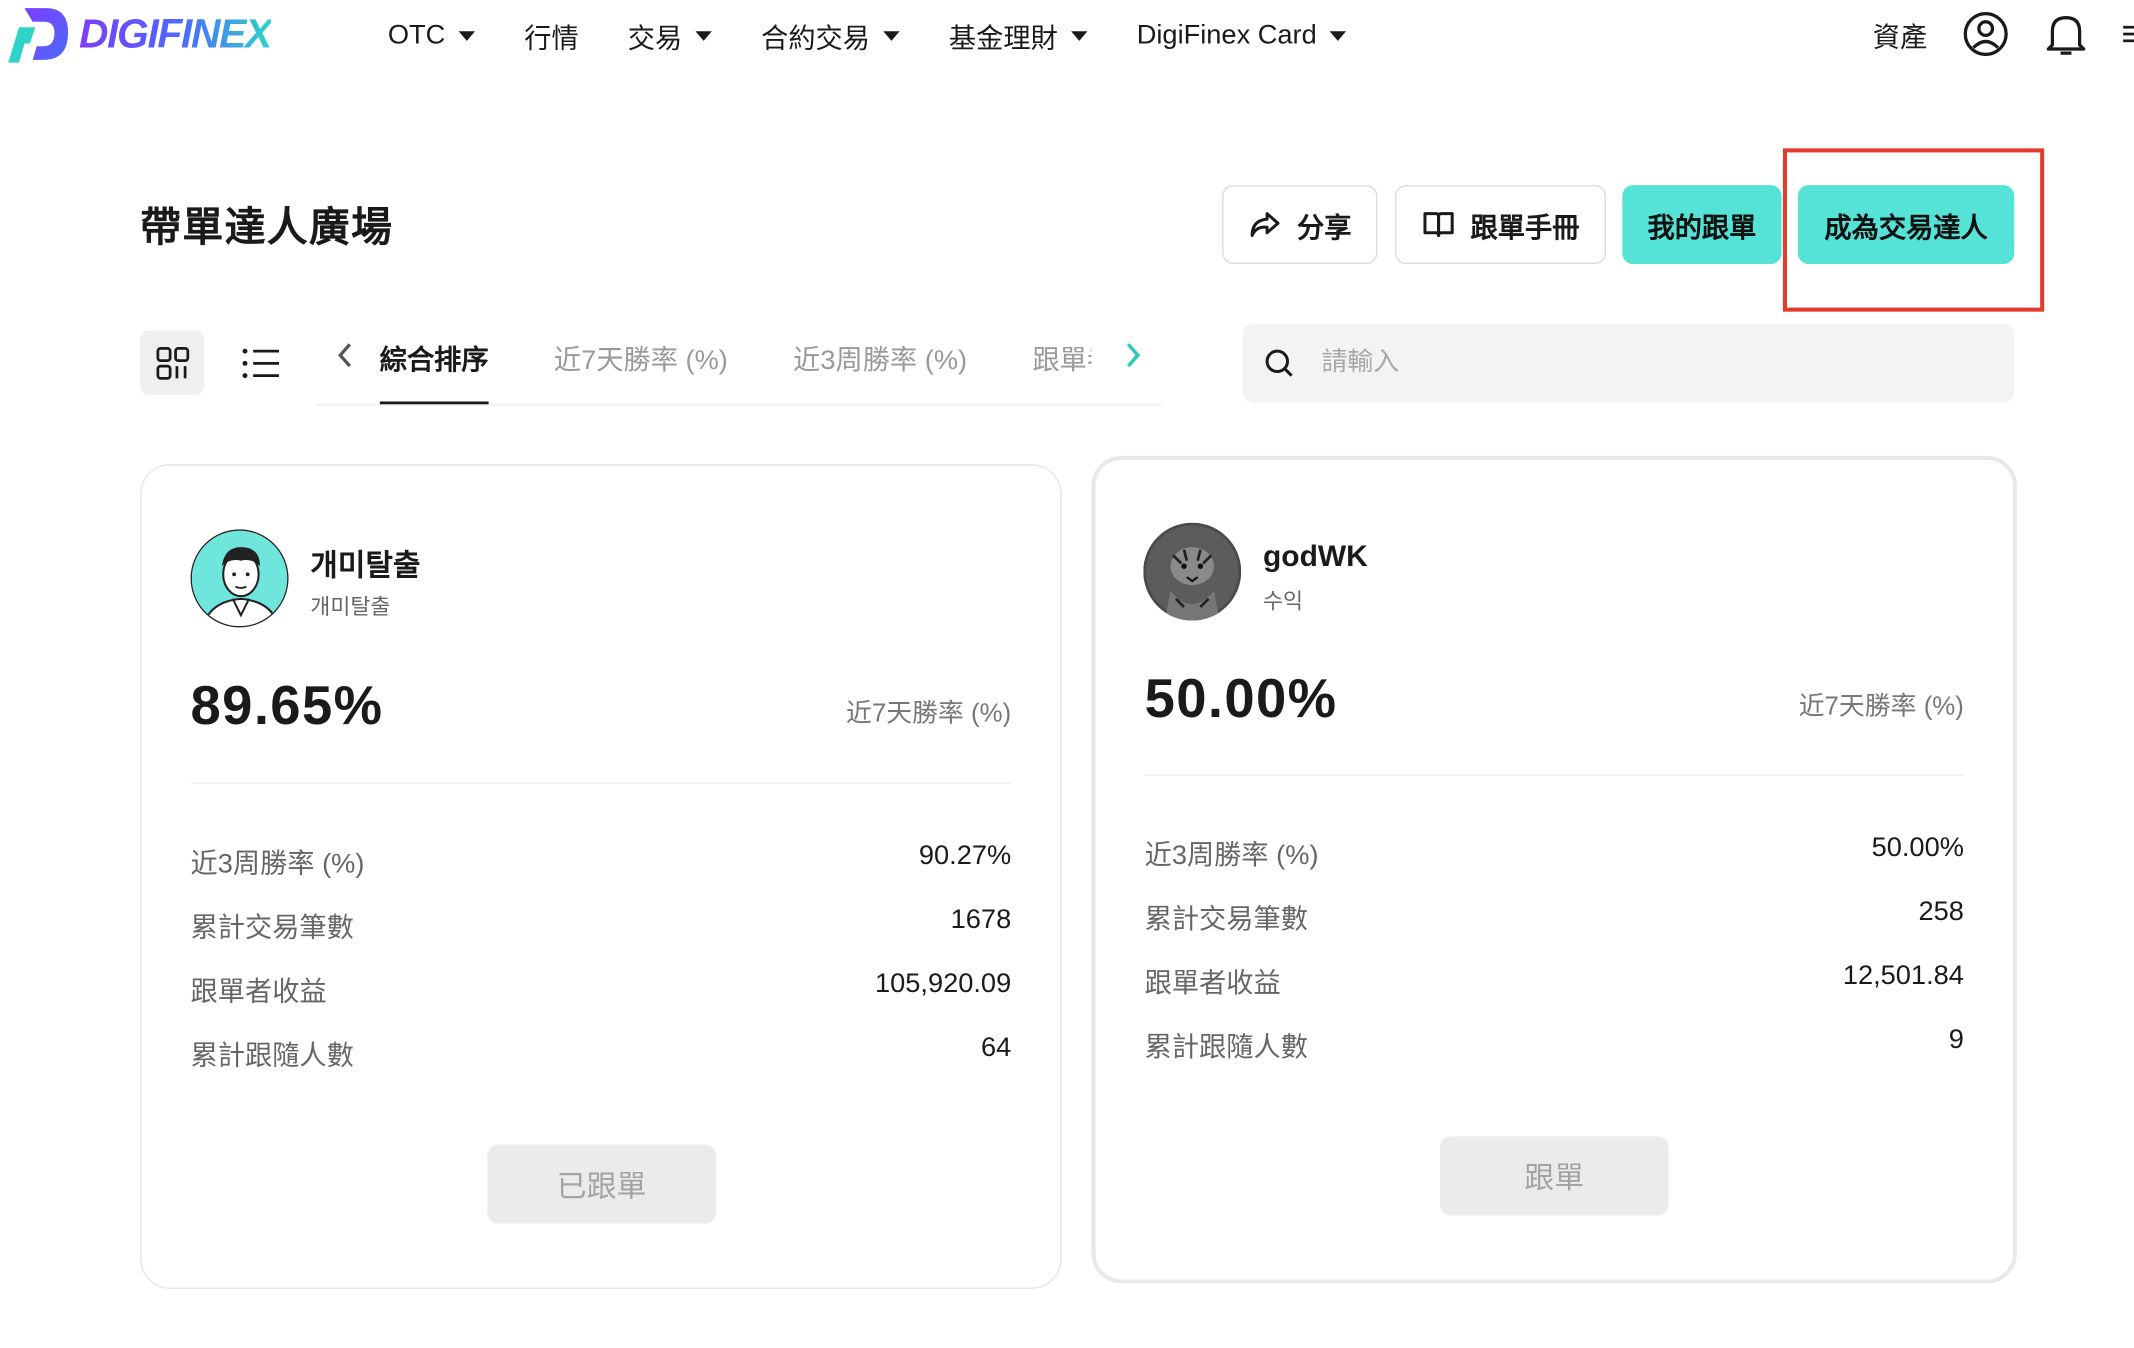 Image resolution: width=2134 pixels, height=1348 pixels. I want to click on stat-row: 近3周勝率 (%) 90.27%, so click(601, 860).